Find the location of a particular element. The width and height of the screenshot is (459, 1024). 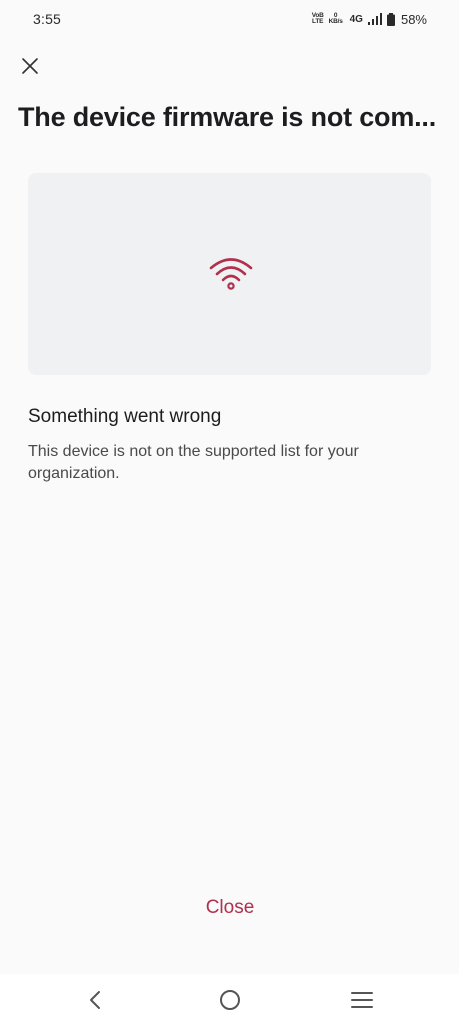

volte-indicator: VoB LTE is located at coordinates (318, 19).